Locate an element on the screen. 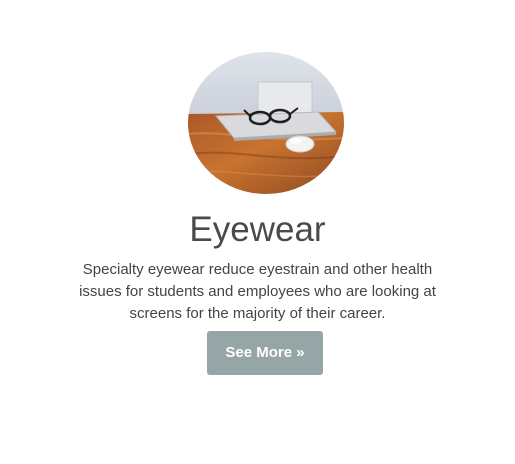 The height and width of the screenshot is (464, 515). feature-image is located at coordinates (266, 123).